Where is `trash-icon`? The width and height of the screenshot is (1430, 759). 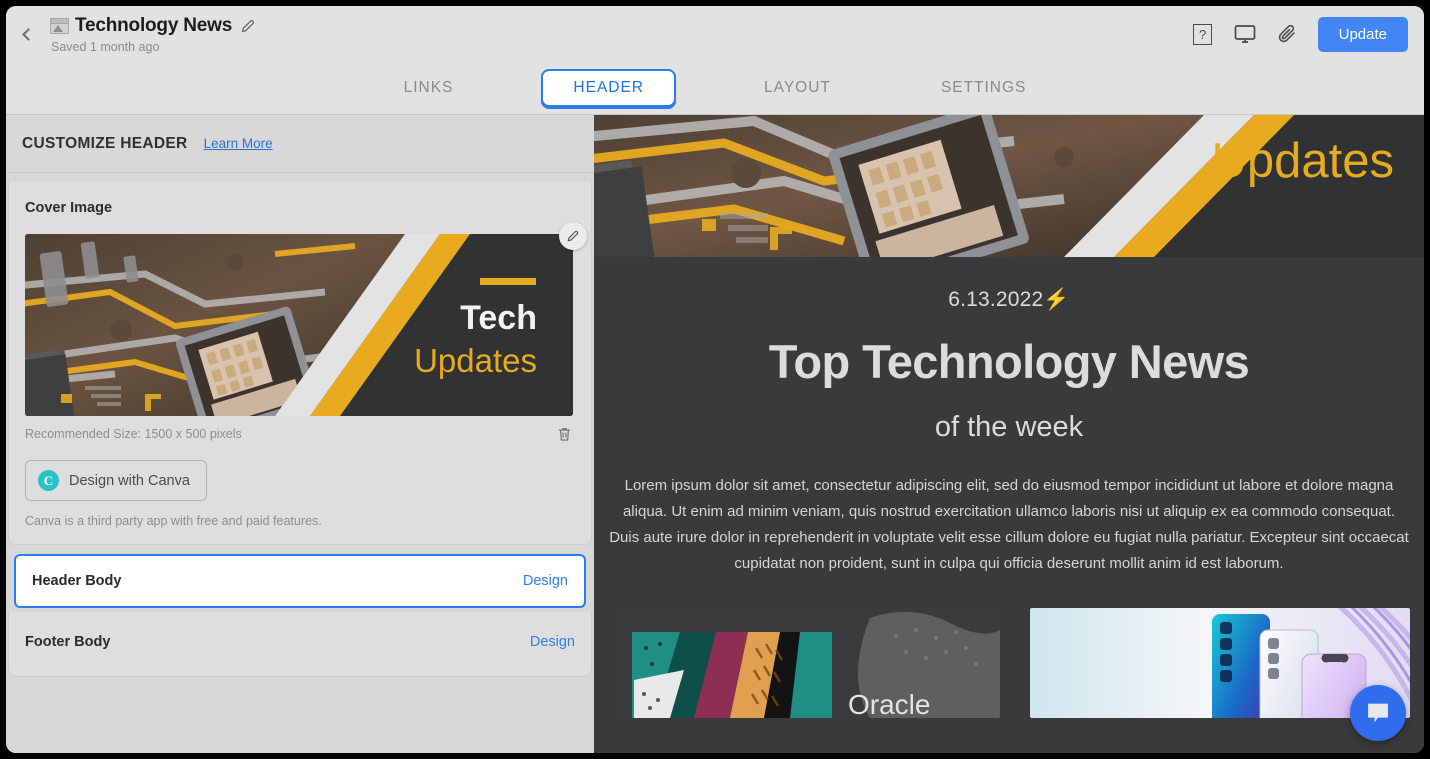 trash-icon is located at coordinates (564, 434).